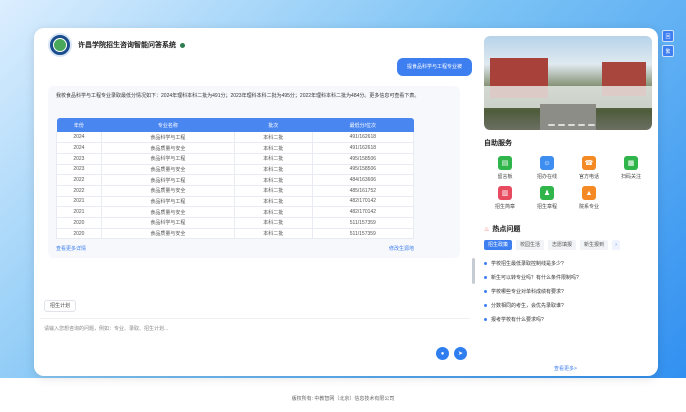 Image resolution: width=686 pixels, height=412 pixels. What do you see at coordinates (498, 143) in the screenshot?
I see `services-title: 自助服务` at bounding box center [498, 143].